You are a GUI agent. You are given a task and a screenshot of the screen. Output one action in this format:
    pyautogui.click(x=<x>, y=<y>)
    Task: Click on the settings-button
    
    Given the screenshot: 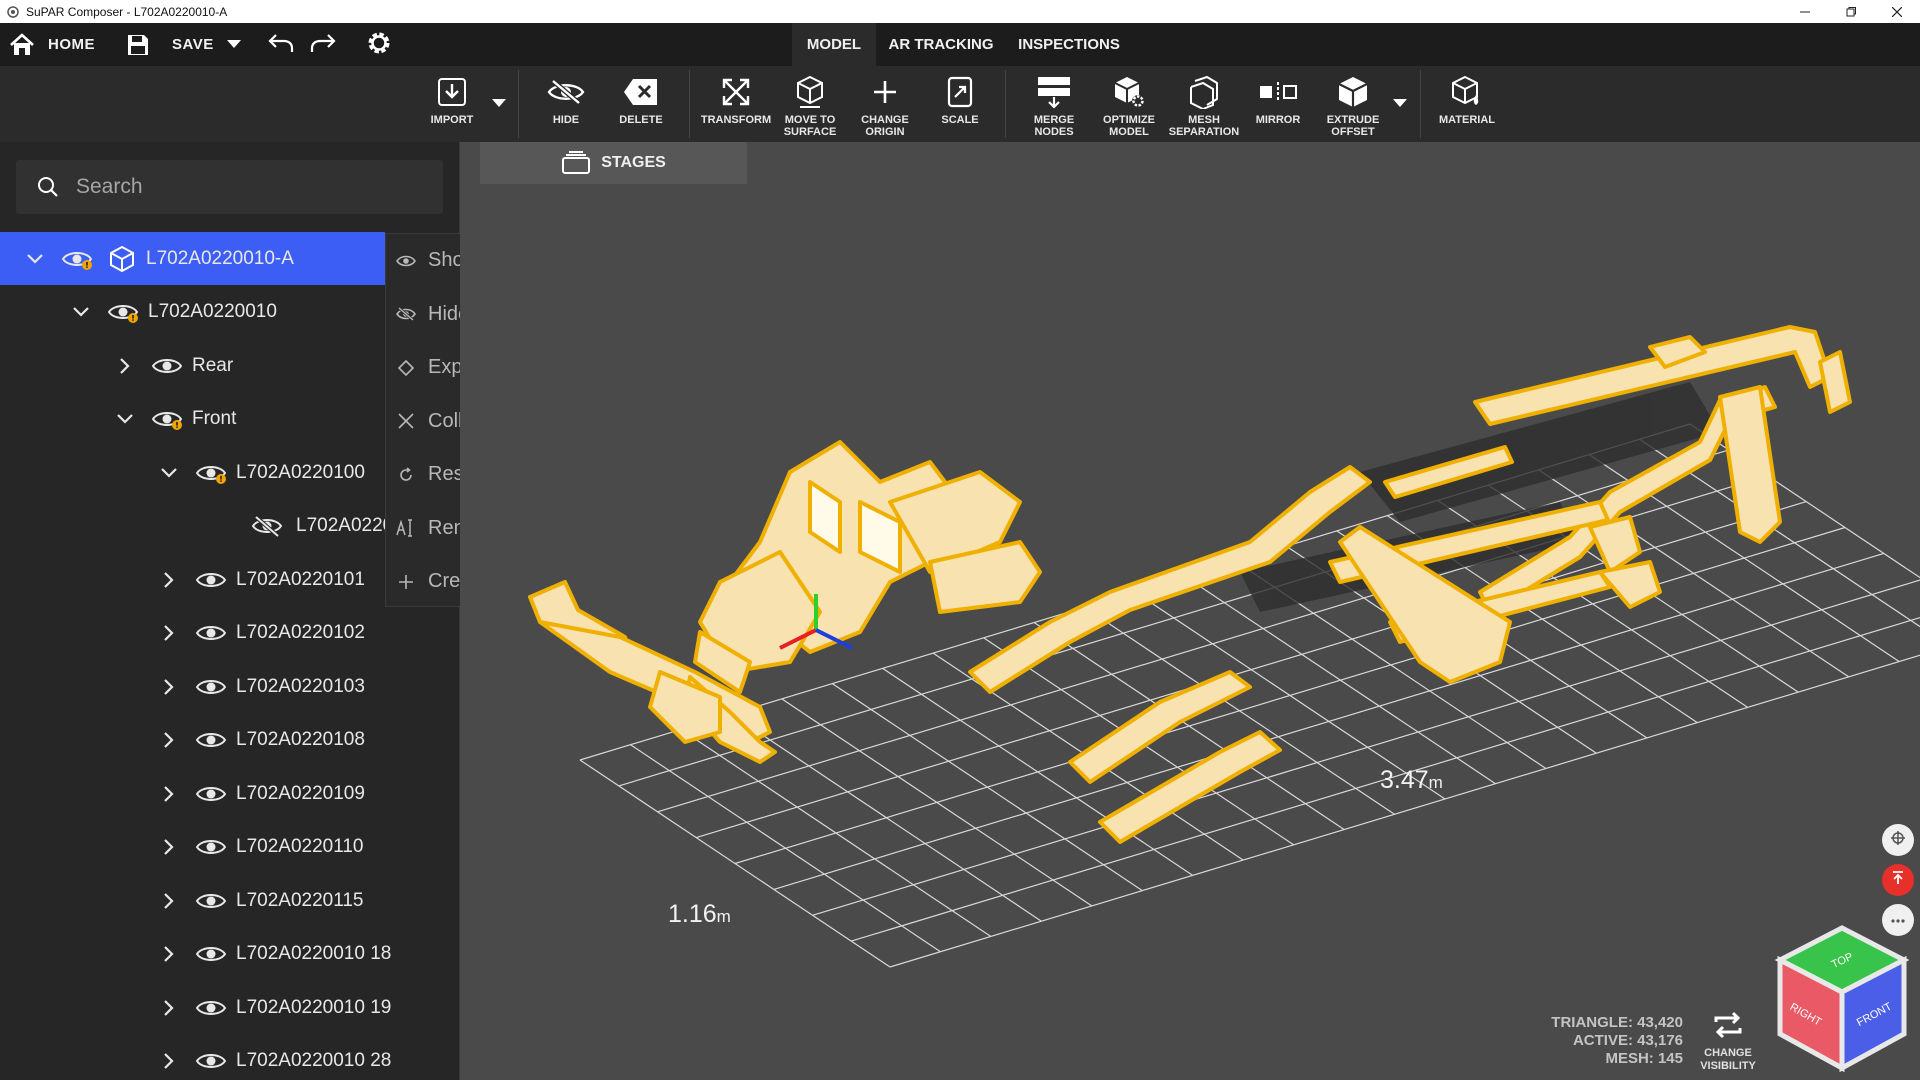 What is the action you would take?
    pyautogui.click(x=379, y=44)
    